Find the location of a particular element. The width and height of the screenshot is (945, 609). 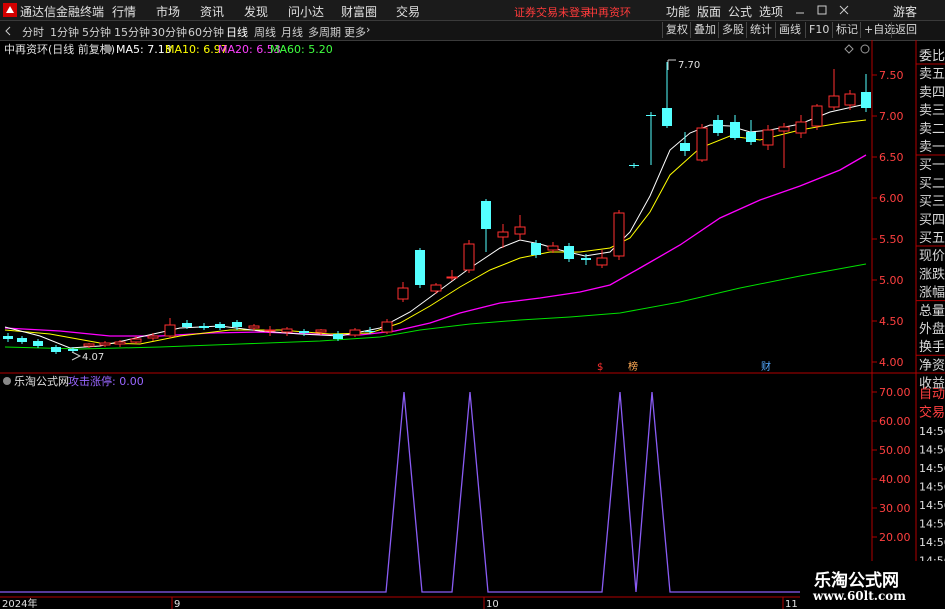

finance-marker: 财 is located at coordinates (766, 366).